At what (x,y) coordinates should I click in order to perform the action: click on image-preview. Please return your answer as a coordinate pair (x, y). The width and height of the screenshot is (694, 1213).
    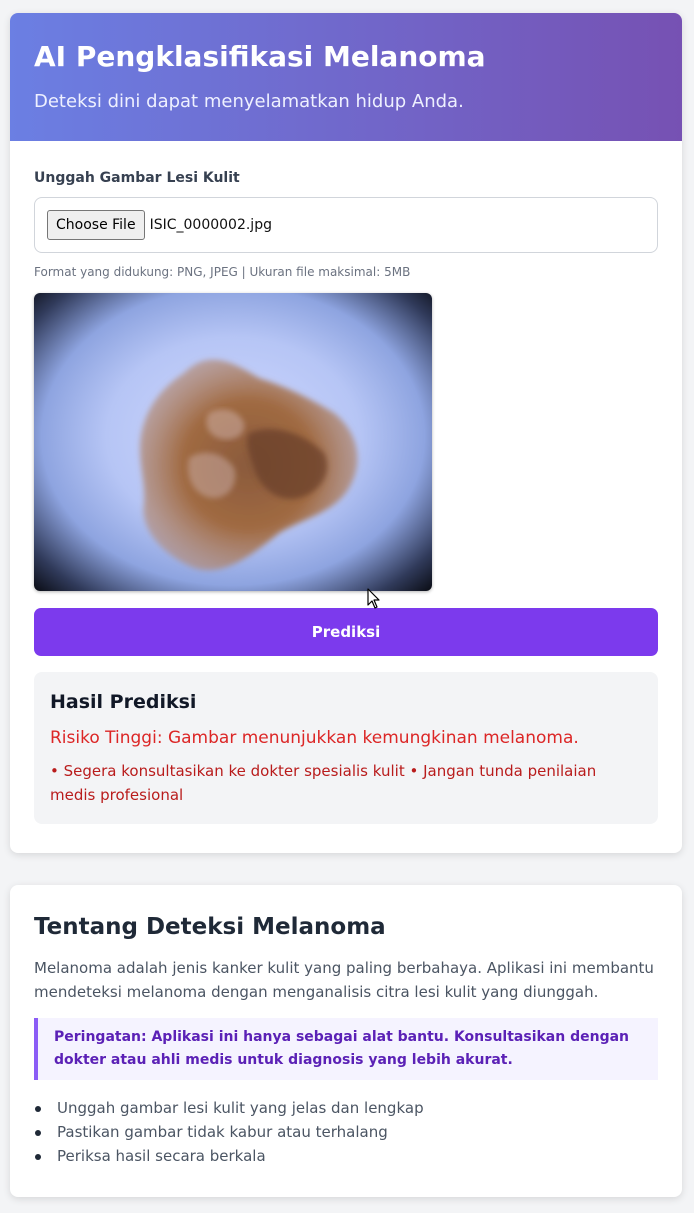
    Looking at the image, I should click on (233, 442).